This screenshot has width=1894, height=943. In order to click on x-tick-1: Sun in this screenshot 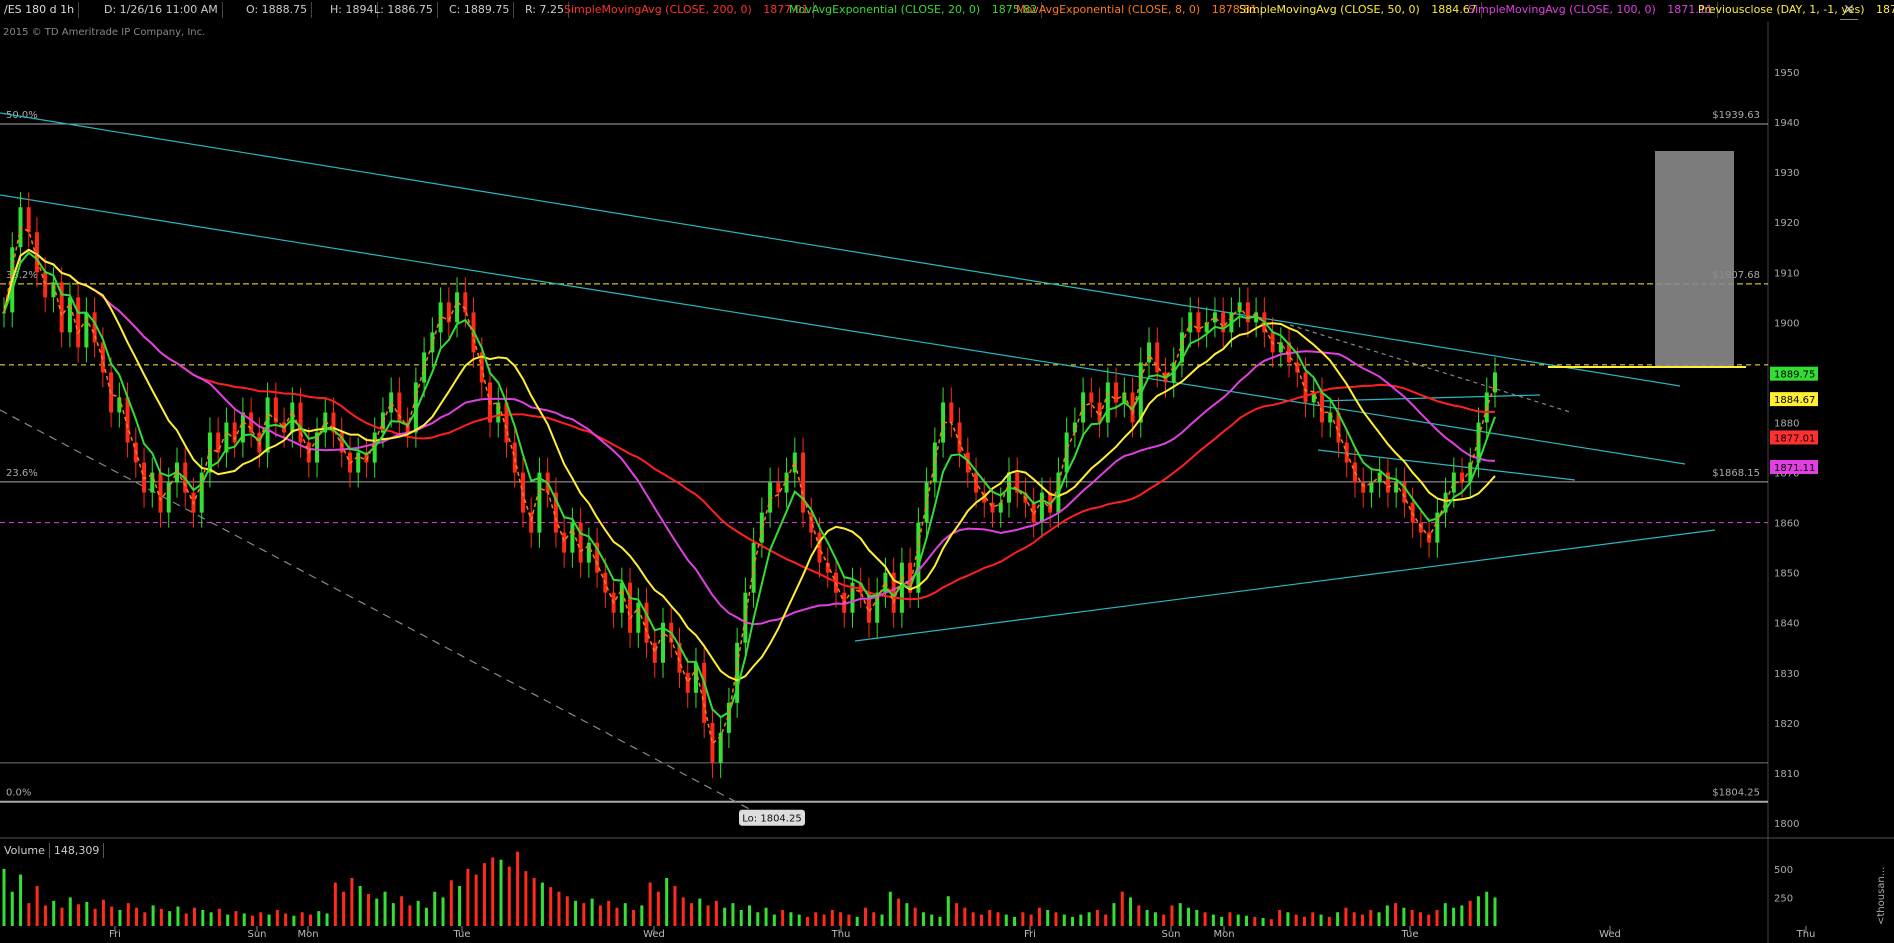, I will do `click(256, 934)`.